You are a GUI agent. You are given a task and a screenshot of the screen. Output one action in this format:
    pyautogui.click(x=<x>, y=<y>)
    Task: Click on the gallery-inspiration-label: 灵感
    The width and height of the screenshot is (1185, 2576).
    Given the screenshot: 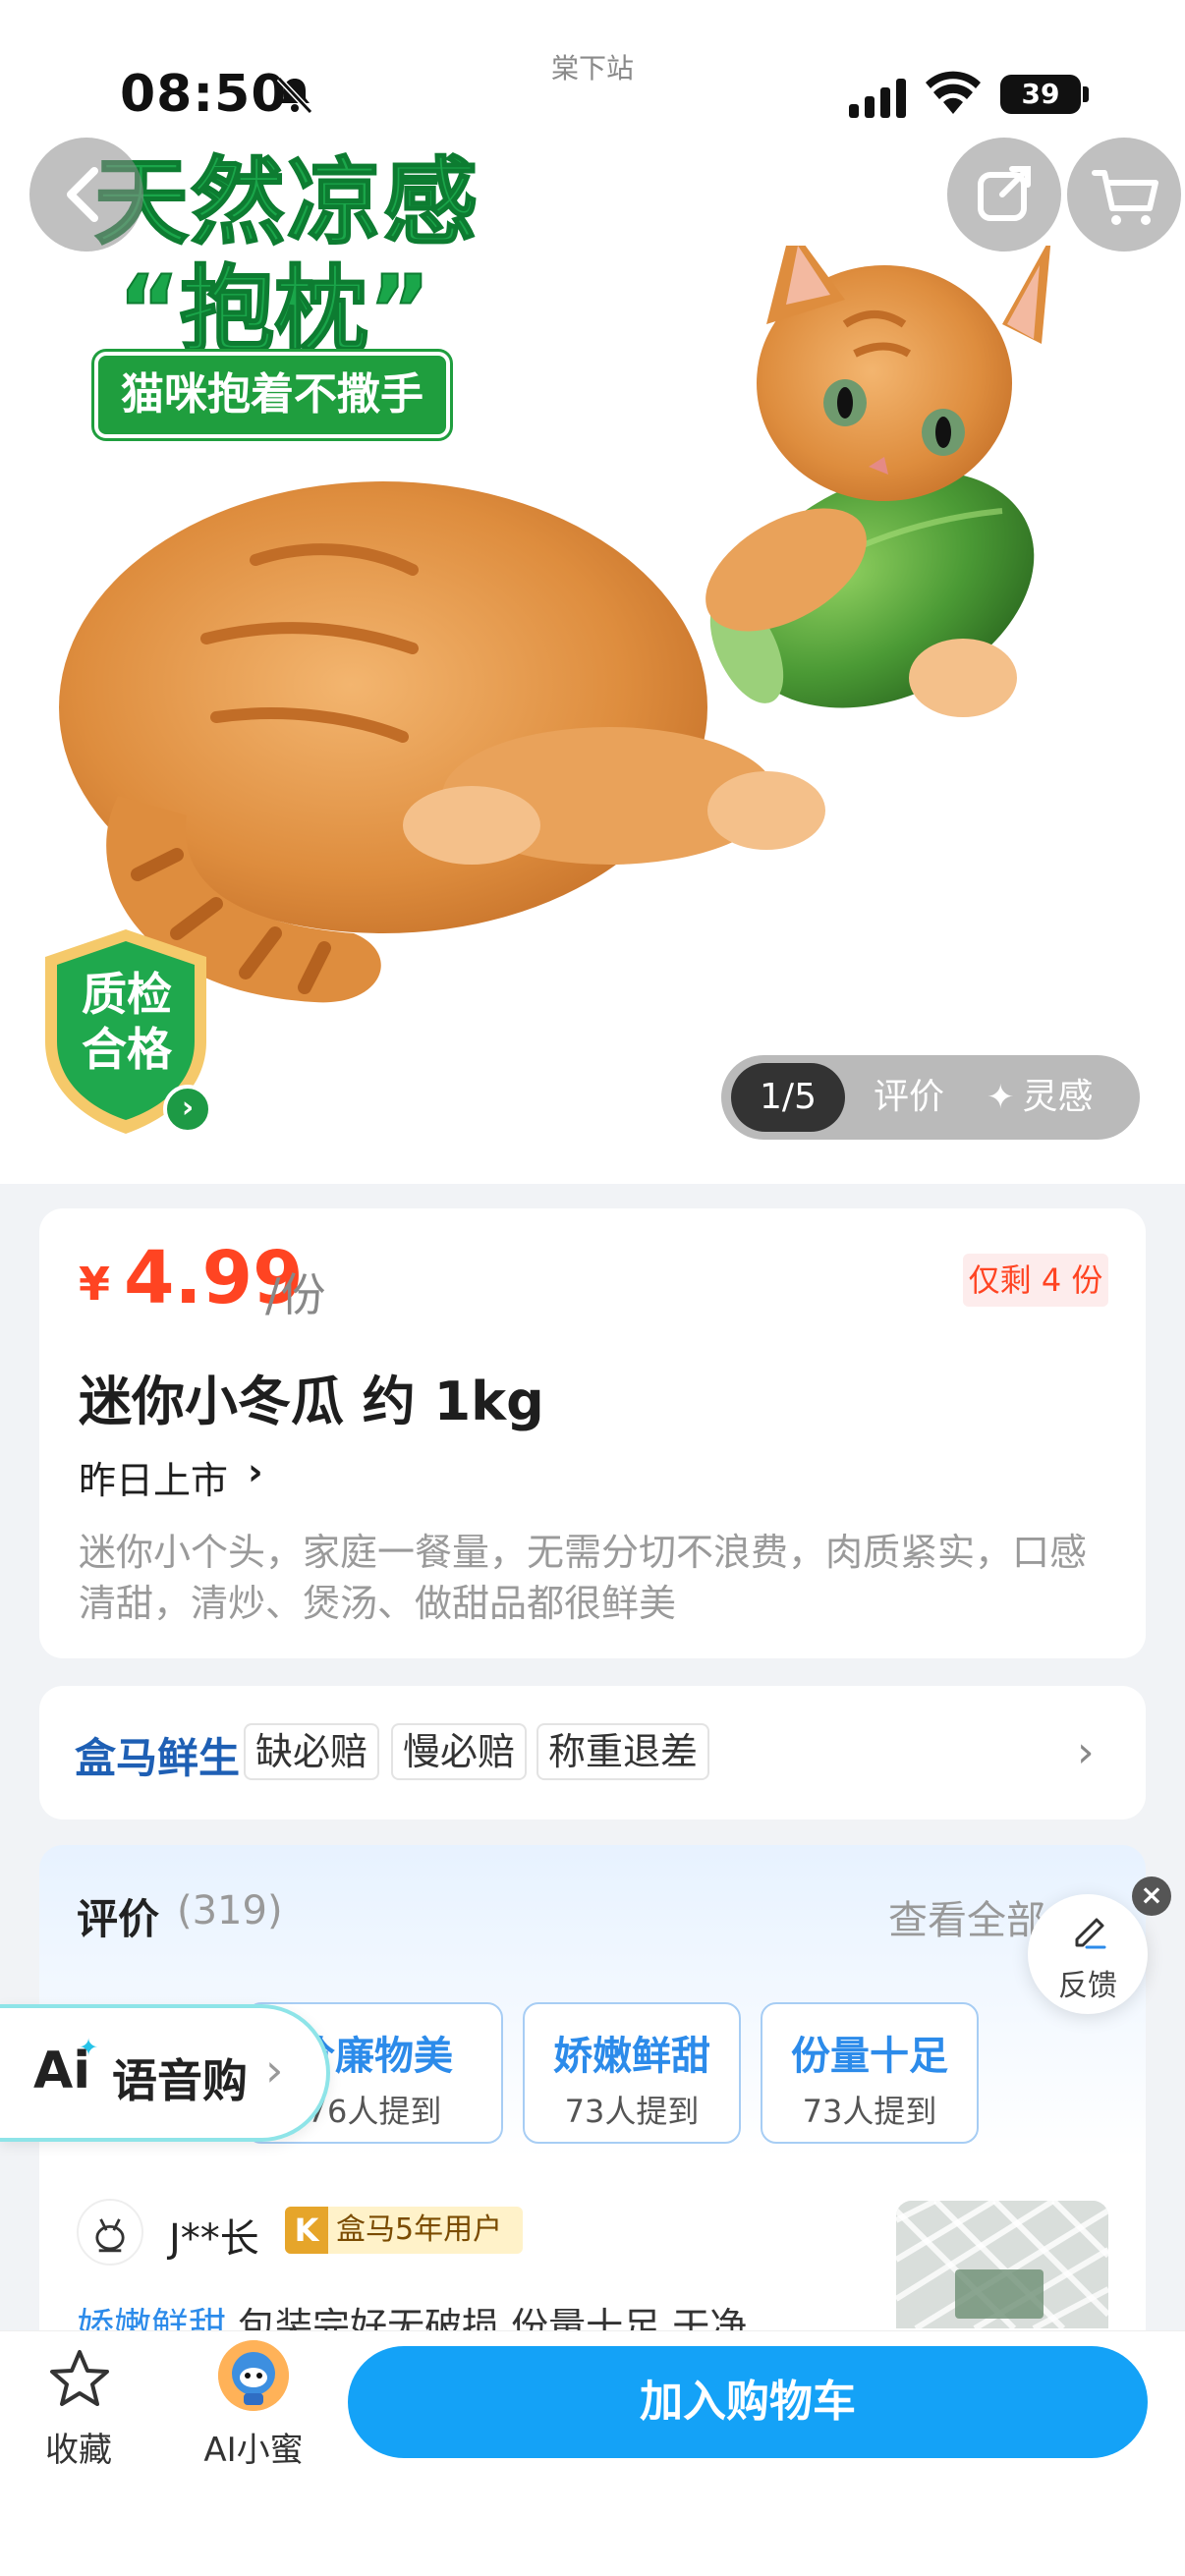 What is the action you would take?
    pyautogui.click(x=1058, y=1097)
    